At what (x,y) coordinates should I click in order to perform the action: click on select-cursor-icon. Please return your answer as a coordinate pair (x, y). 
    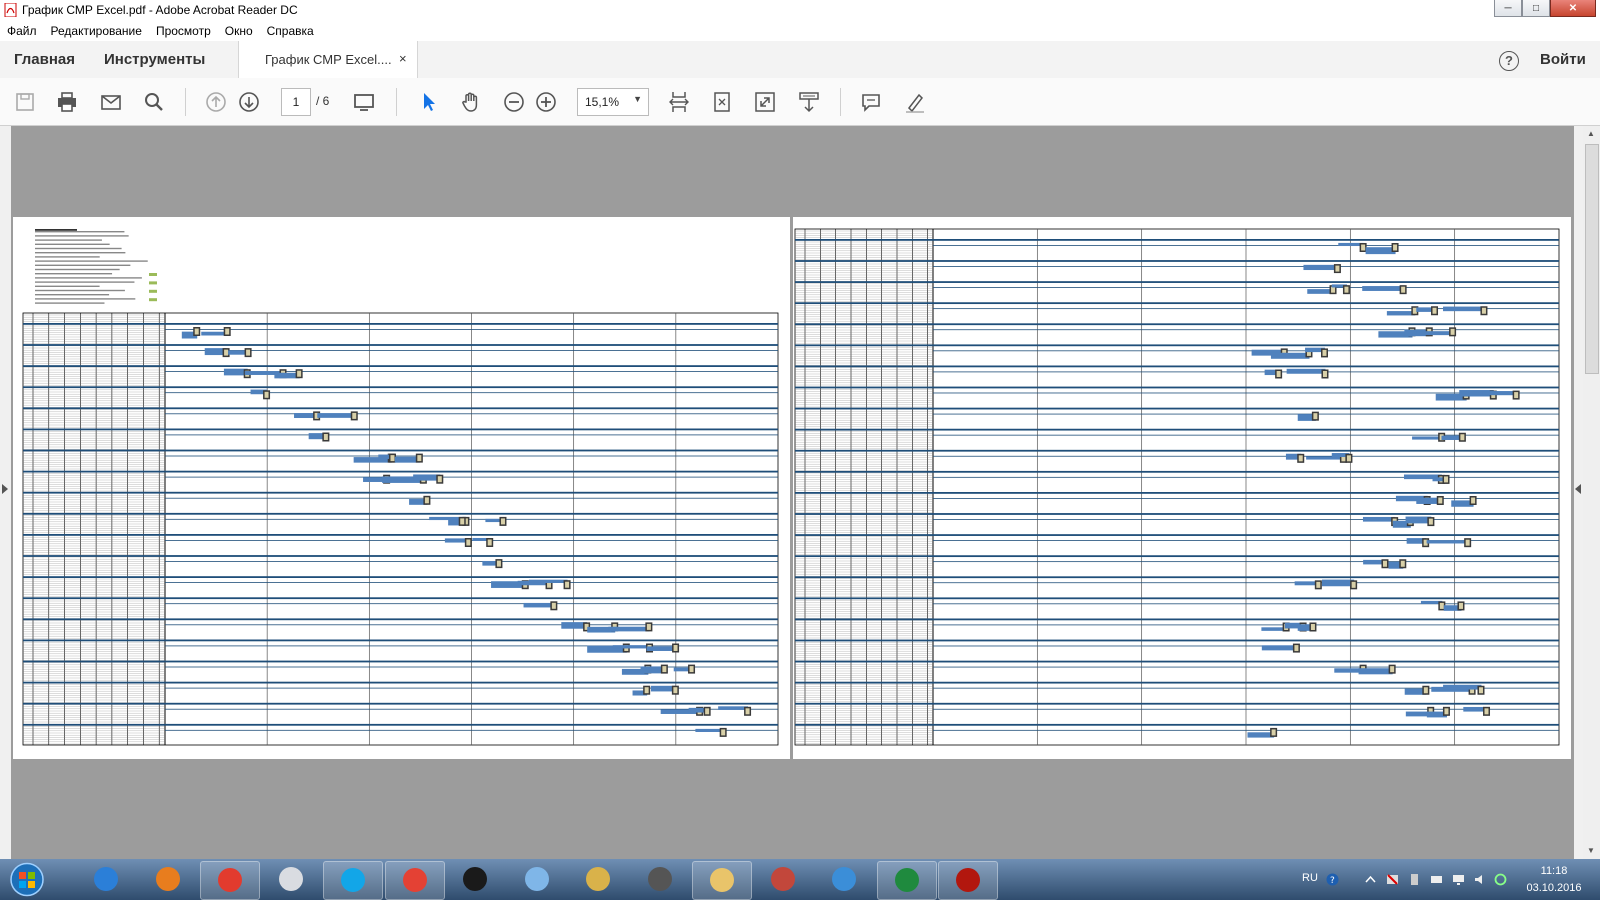
    Looking at the image, I should click on (429, 102).